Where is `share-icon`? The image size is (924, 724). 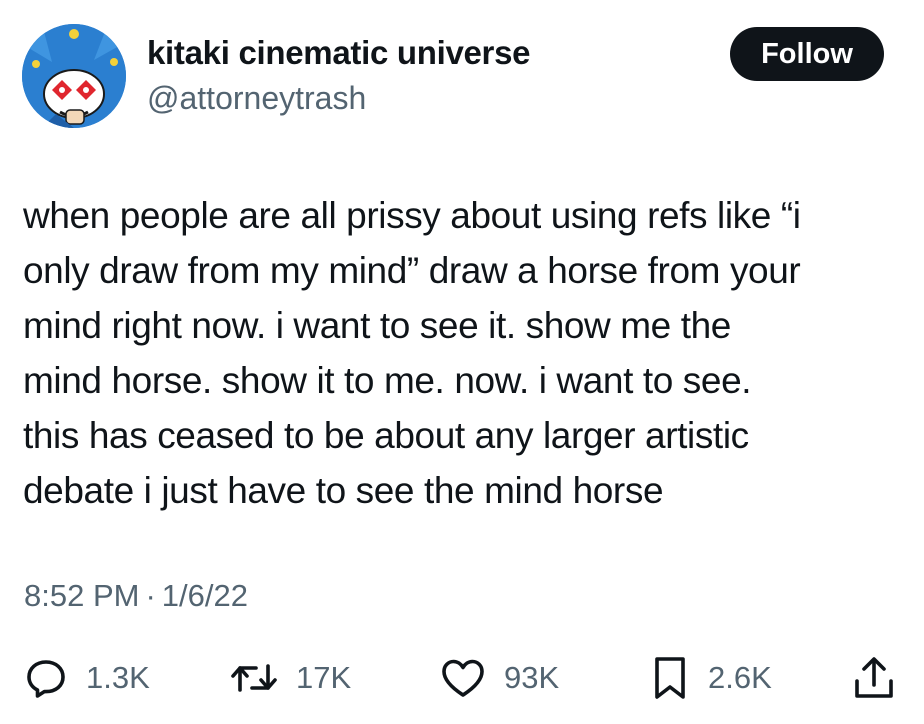
share-icon is located at coordinates (874, 678).